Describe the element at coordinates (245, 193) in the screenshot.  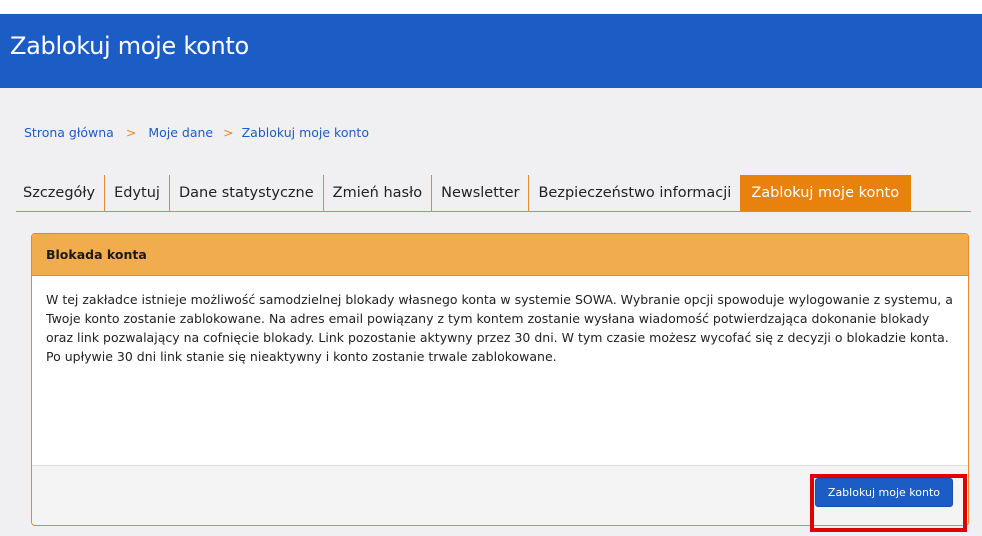
I see `tab-statistics: Dane statystyczne` at that location.